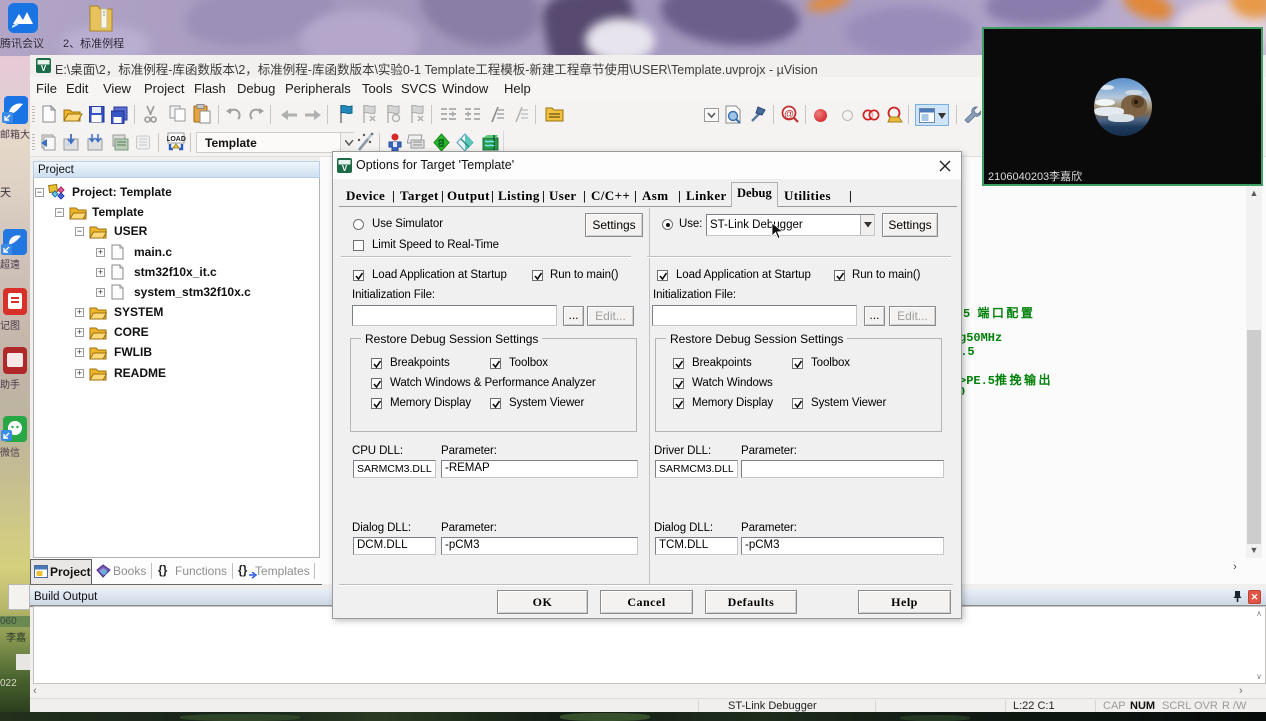 Image resolution: width=1266 pixels, height=721 pixels. What do you see at coordinates (176, 139) in the screenshot?
I see `svg-text: LOAD` at bounding box center [176, 139].